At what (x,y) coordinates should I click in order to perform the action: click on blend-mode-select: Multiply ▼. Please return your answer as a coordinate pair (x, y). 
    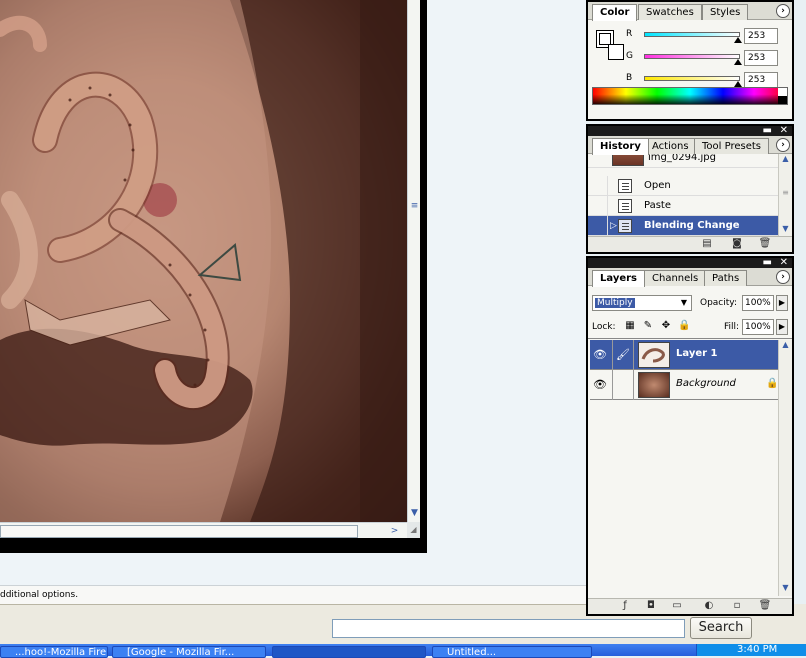
    Looking at the image, I should click on (642, 303).